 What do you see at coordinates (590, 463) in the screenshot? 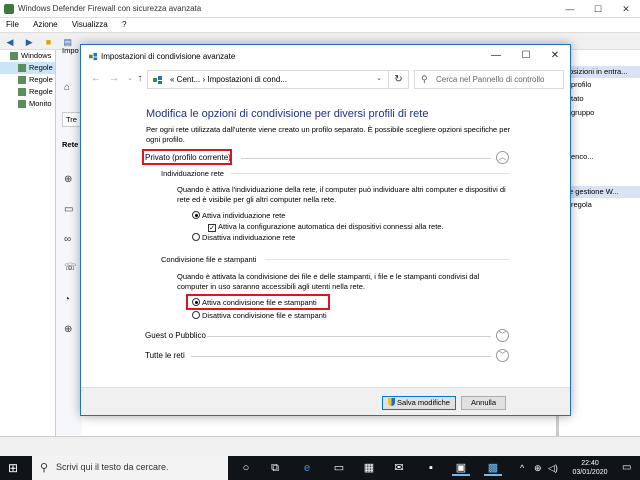
I see `clock-time: 22:40` at bounding box center [590, 463].